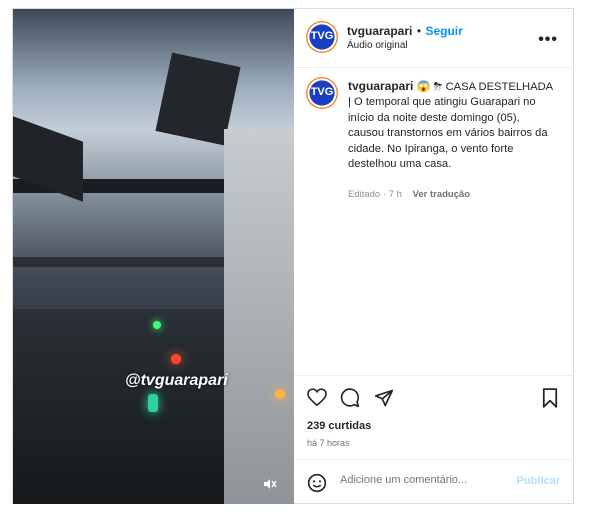 The height and width of the screenshot is (516, 590). Describe the element at coordinates (176, 359) in the screenshot. I see `video-light-red` at that location.